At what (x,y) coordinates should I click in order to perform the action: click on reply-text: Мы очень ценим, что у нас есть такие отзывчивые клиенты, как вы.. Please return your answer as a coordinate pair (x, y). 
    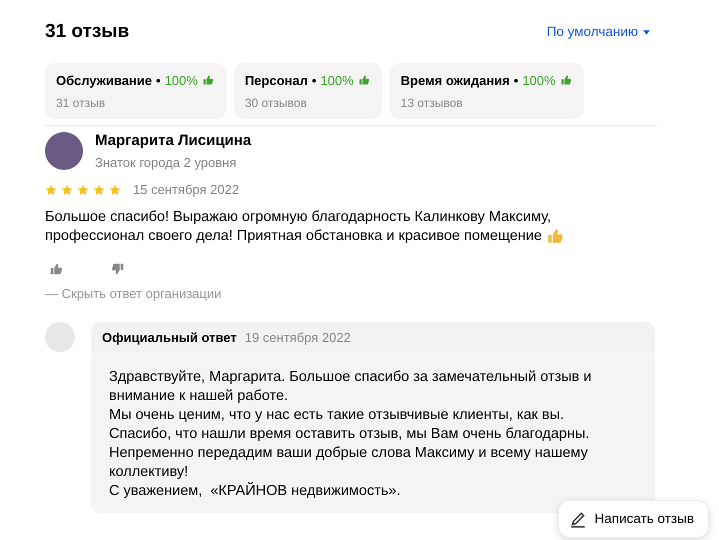
    Looking at the image, I should click on (337, 415).